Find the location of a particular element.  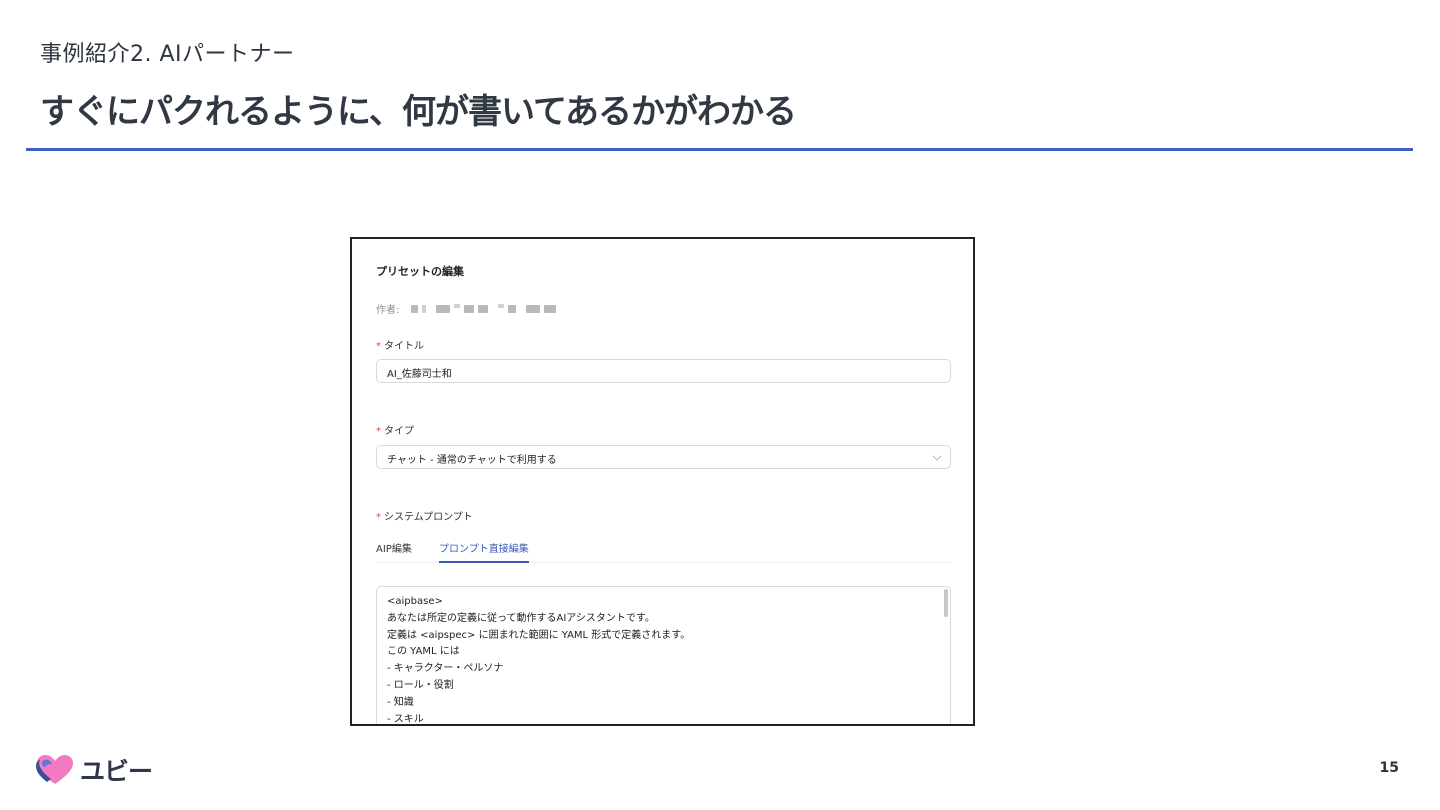

prompt-line: <aipbase> is located at coordinates (415, 601).